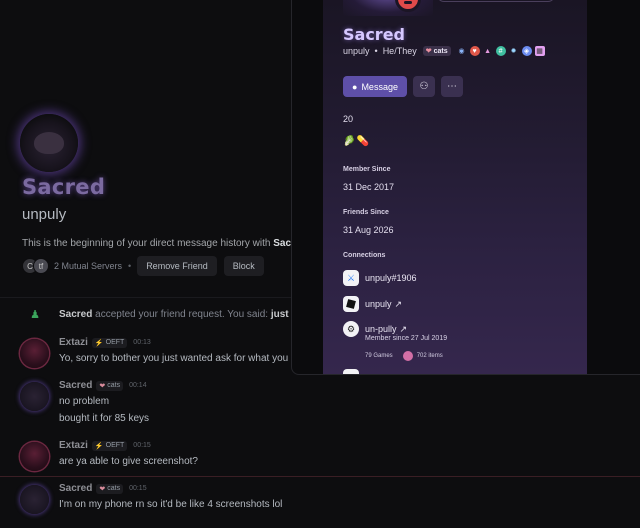 This screenshot has width=640, height=528. Describe the element at coordinates (84, 401) in the screenshot. I see `message-text: no problem` at that location.